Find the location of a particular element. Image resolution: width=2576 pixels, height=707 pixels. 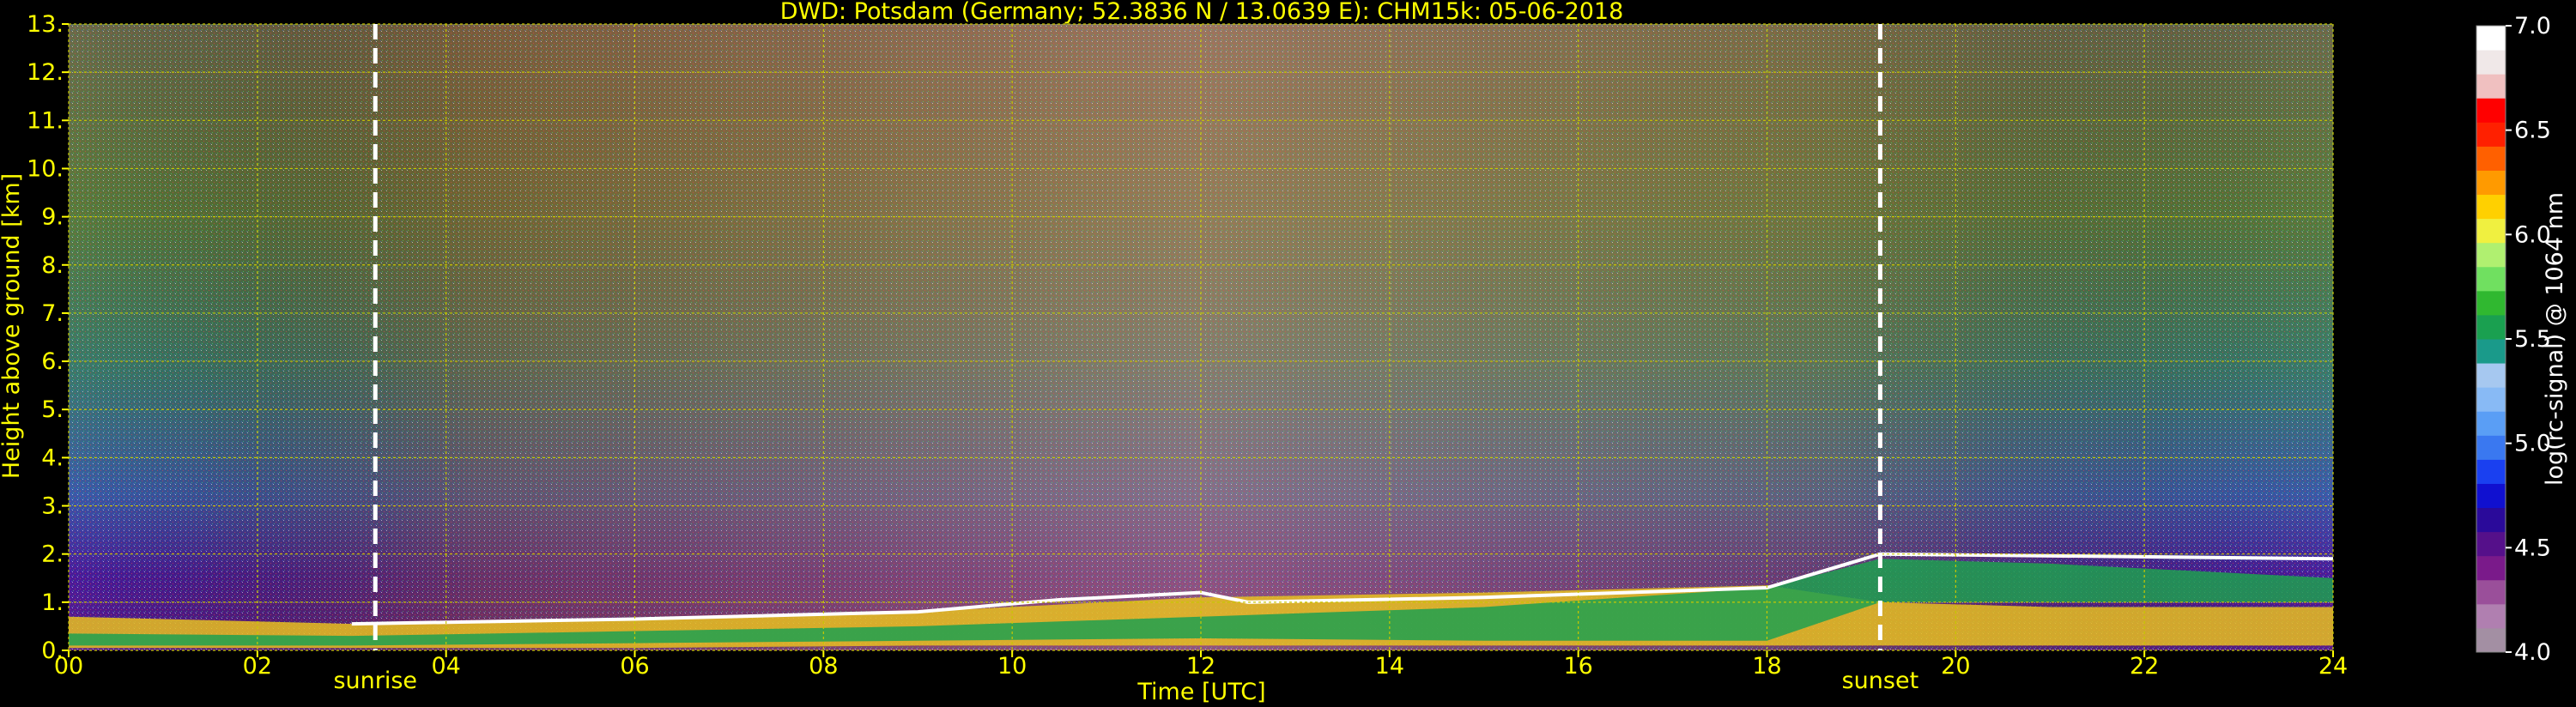

x-tick-label: 16 is located at coordinates (1577, 666).